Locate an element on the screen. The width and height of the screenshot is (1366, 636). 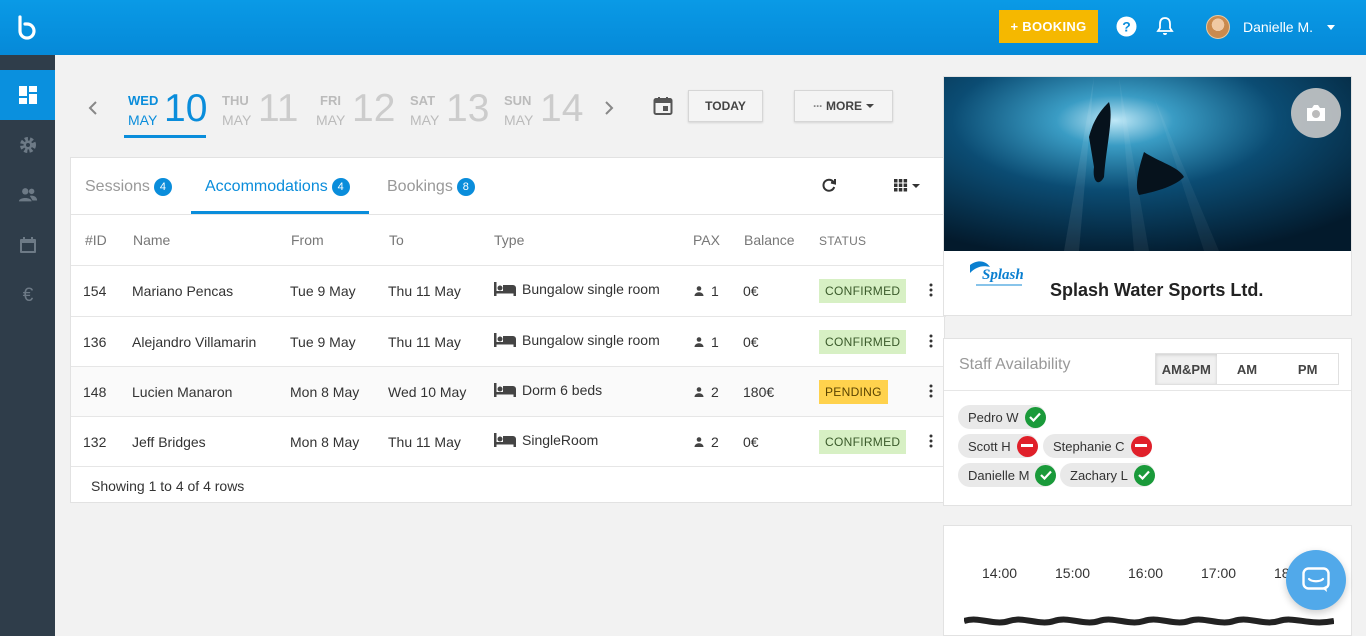
sidebar-item-dashboard is located at coordinates (27, 95).